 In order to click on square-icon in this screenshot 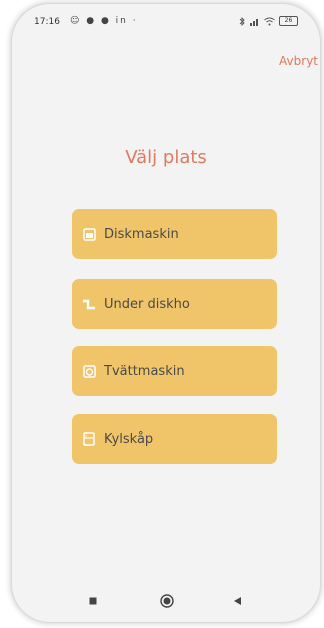, I will do `click(93, 601)`.